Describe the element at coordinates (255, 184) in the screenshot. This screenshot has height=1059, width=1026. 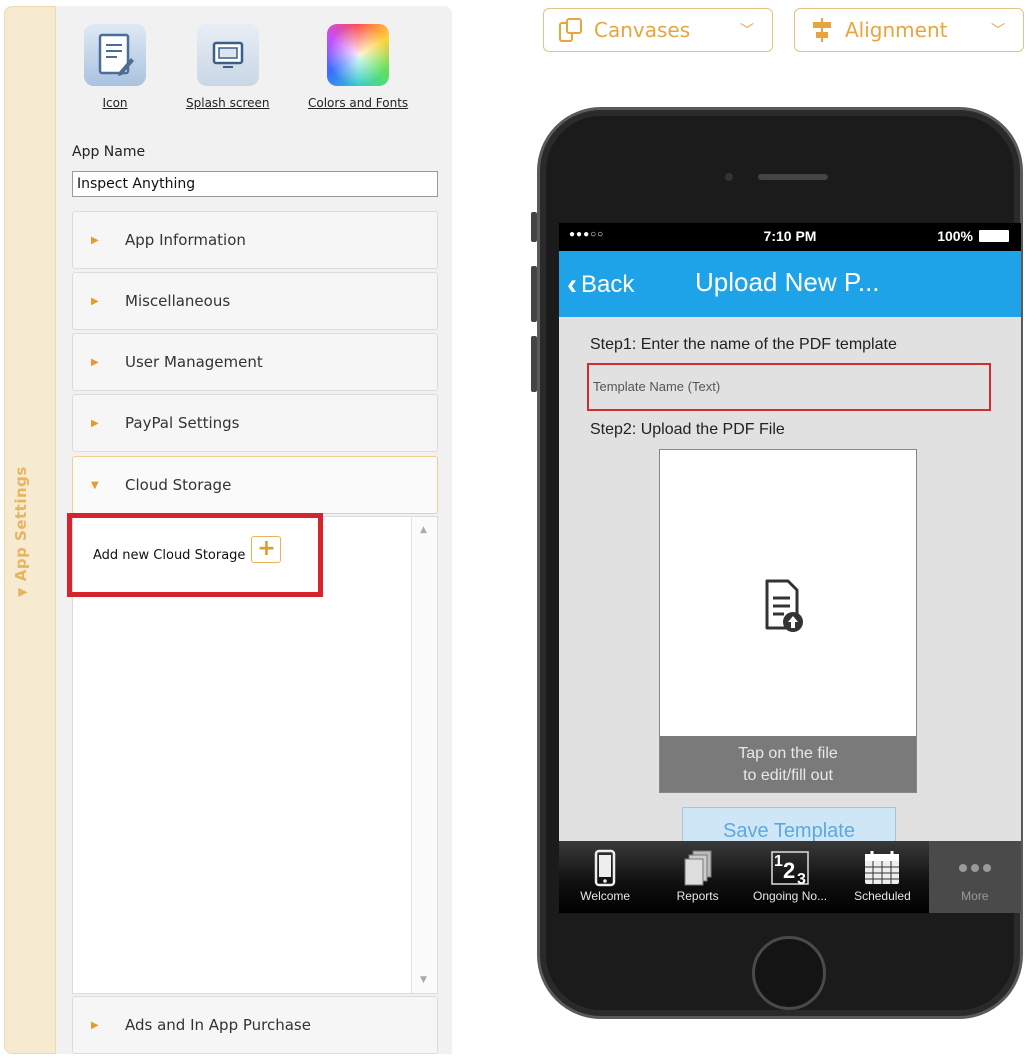
I see `app-name-input` at that location.